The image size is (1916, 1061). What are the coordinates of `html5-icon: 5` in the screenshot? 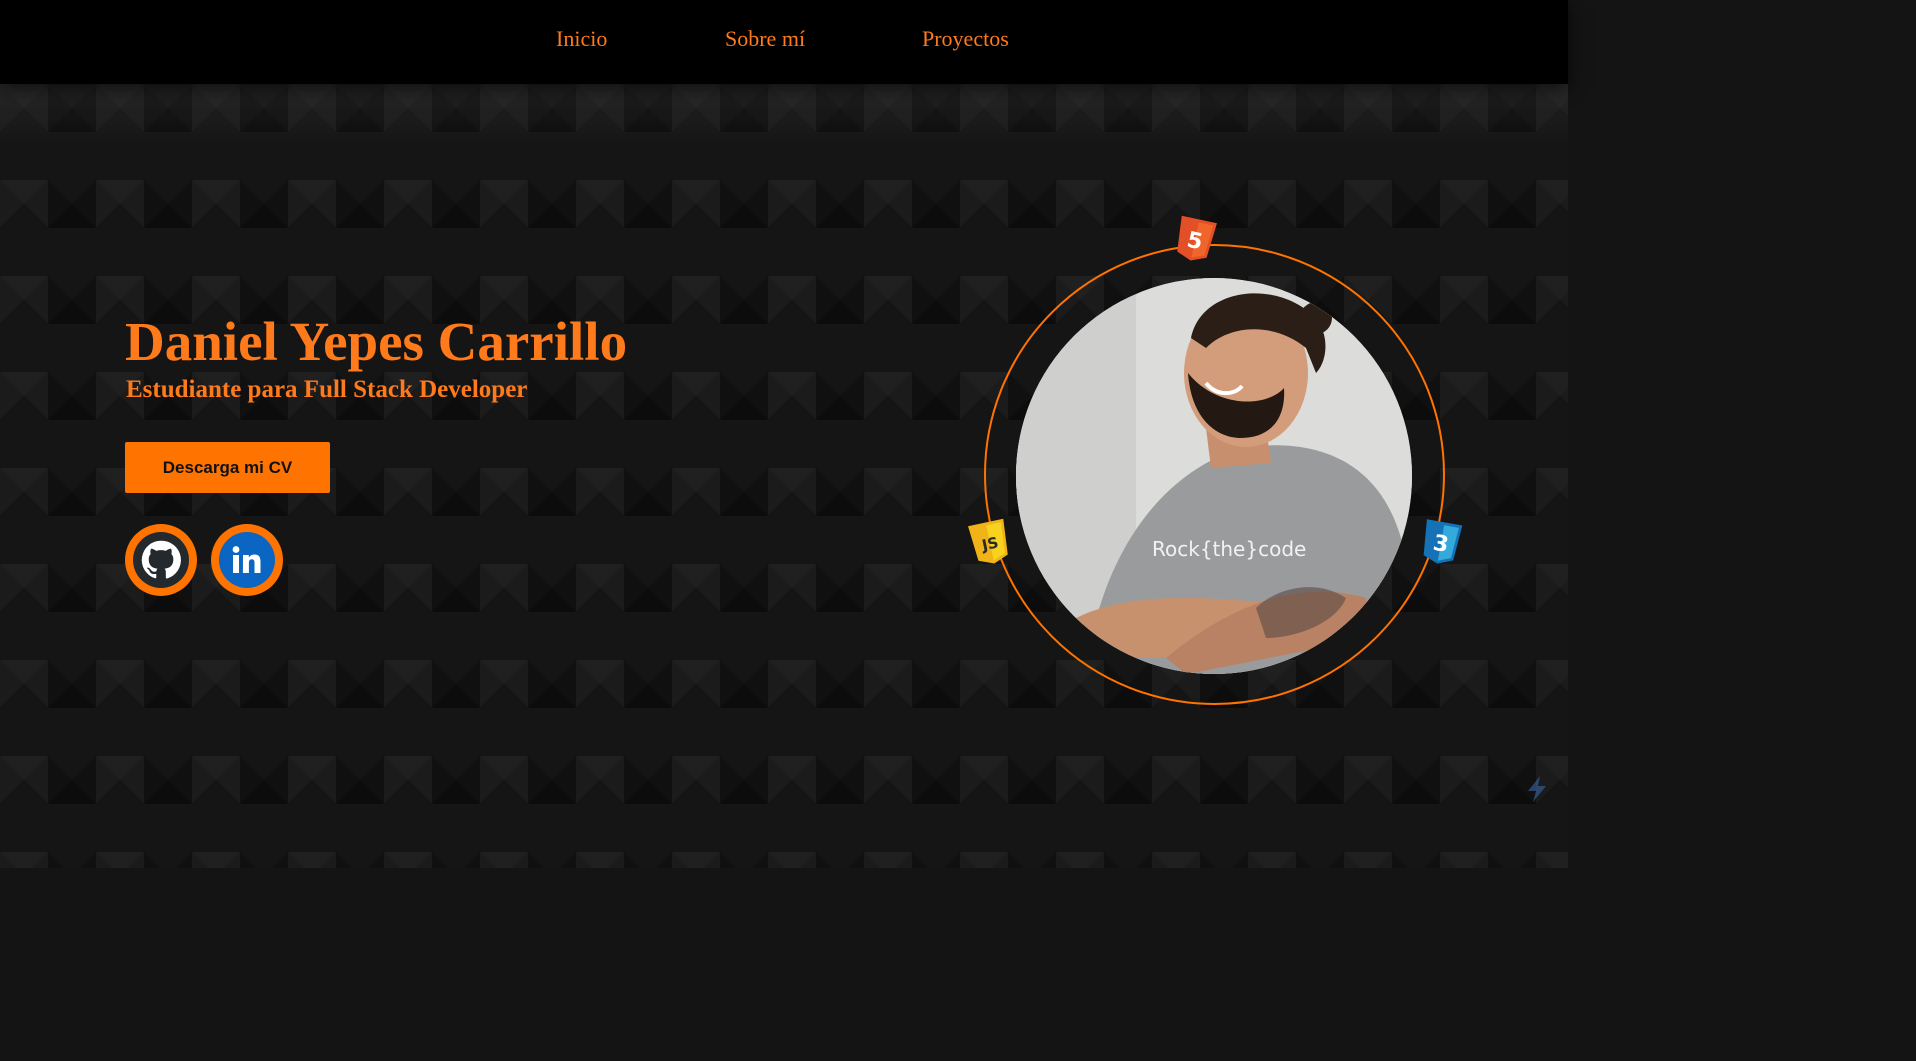 It's located at (1196, 239).